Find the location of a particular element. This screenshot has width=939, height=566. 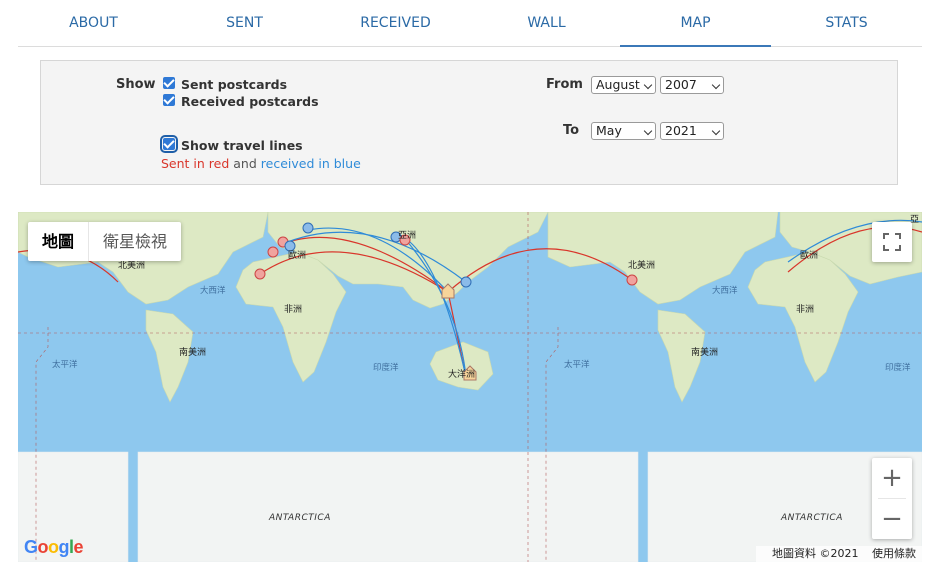

map-attribution: 地圖資料 ©2021 使用條款 is located at coordinates (839, 554).